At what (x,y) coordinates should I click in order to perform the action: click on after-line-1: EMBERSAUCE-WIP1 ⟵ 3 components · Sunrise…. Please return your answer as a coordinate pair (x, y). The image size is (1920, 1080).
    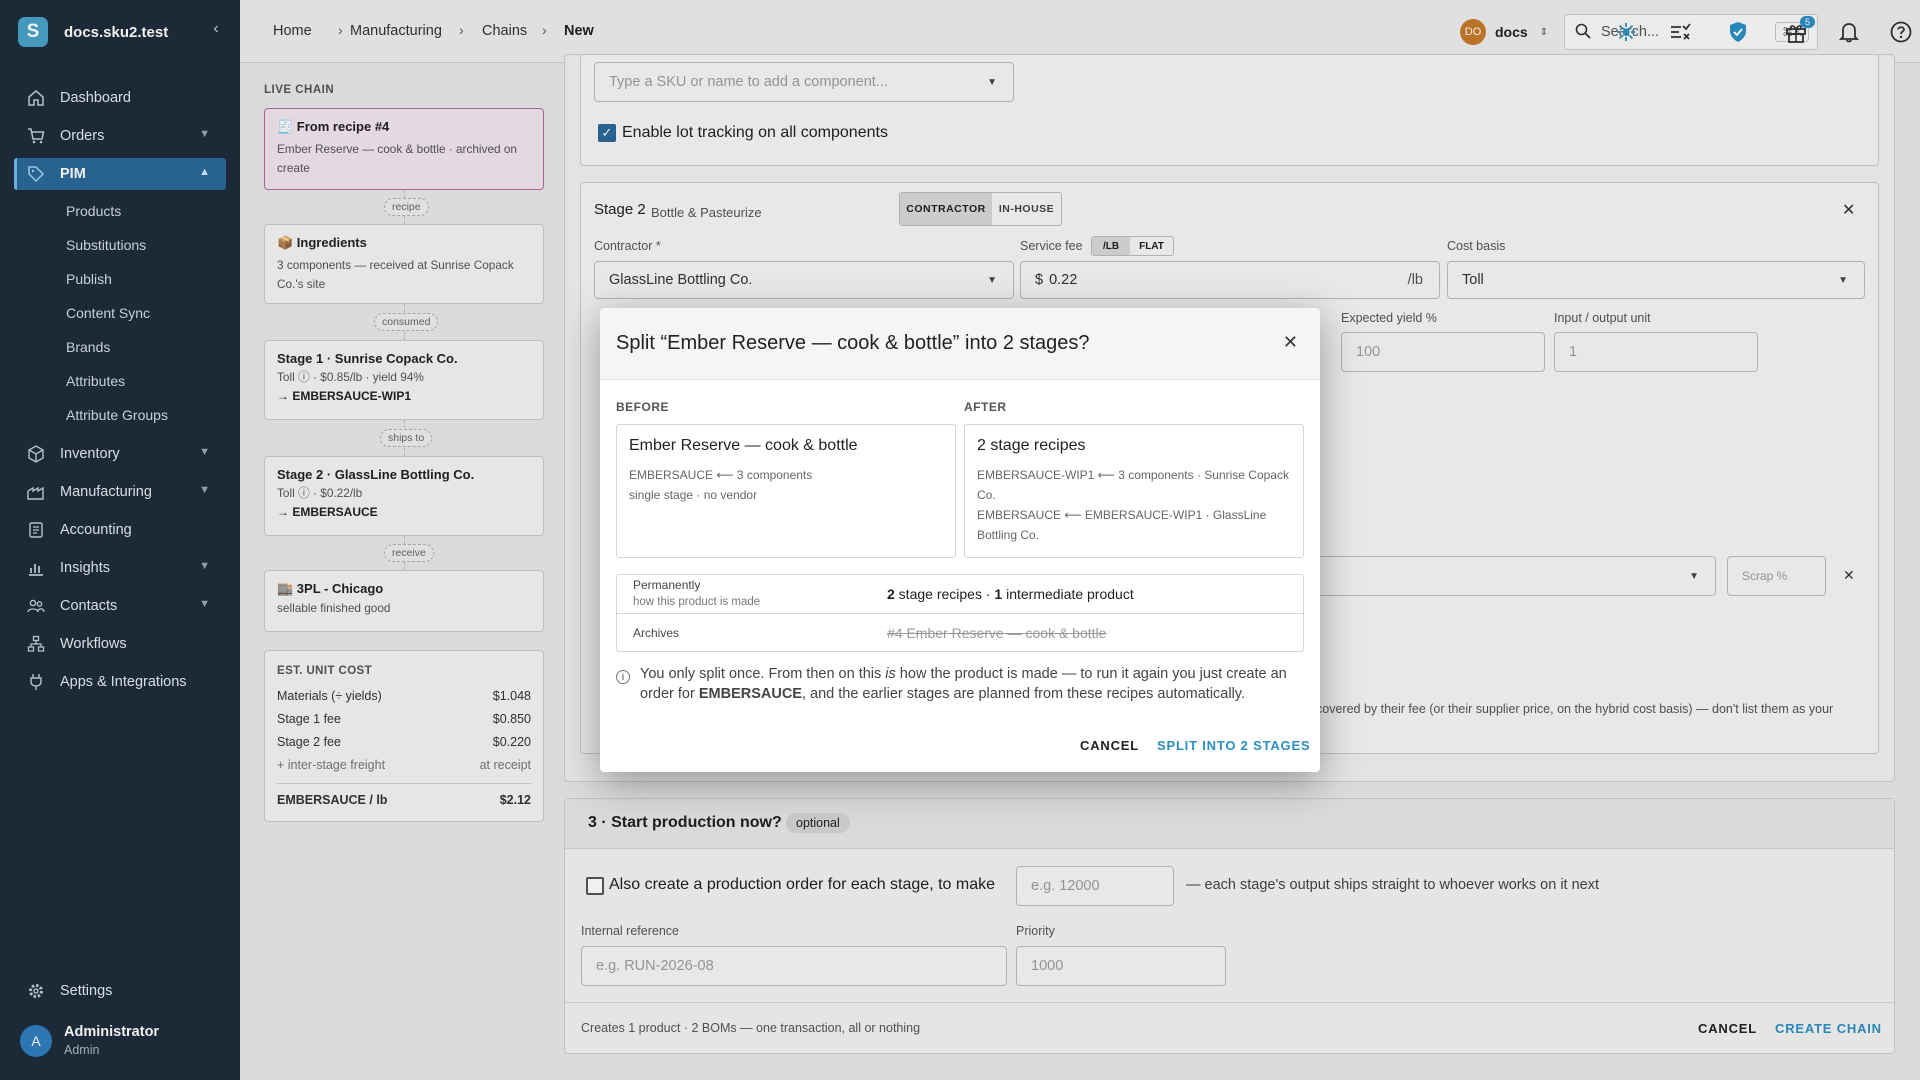
    Looking at the image, I should click on (1133, 485).